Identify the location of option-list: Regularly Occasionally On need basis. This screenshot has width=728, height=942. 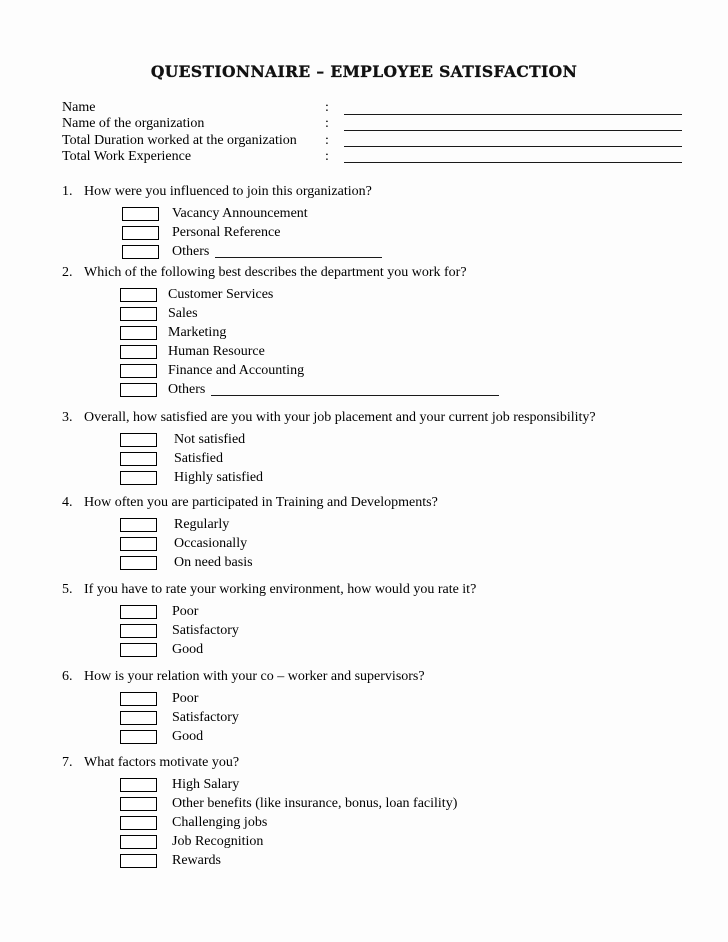
(382, 543).